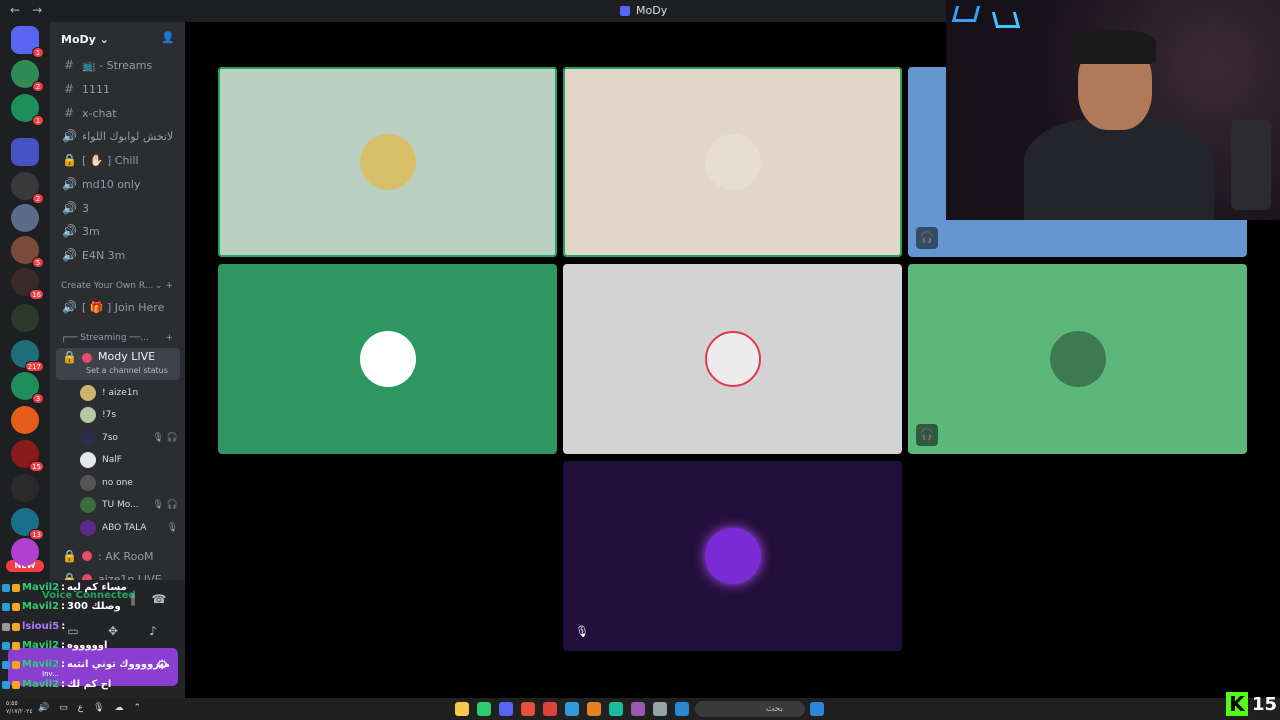  I want to click on channel-3: 🔊 3, so click(118, 208).